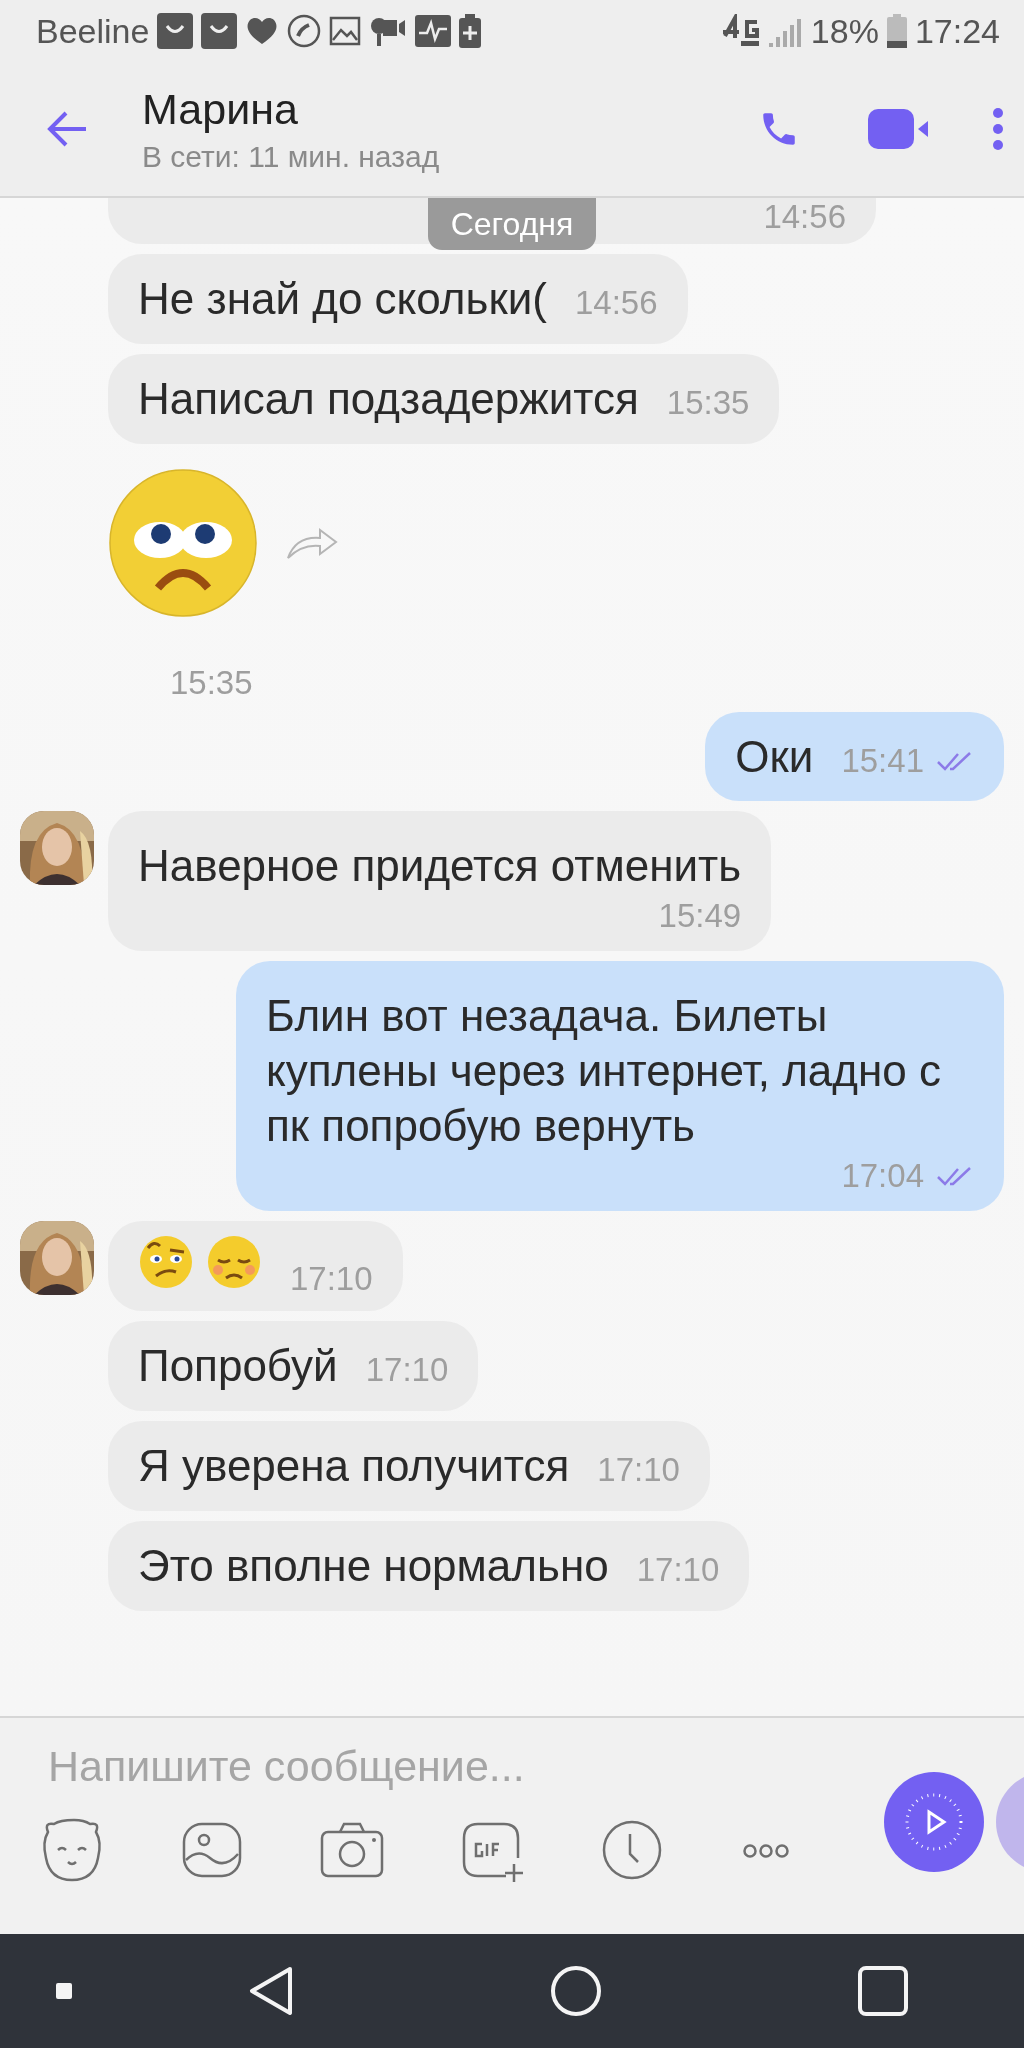  What do you see at coordinates (957, 31) in the screenshot?
I see `clock: 17:24` at bounding box center [957, 31].